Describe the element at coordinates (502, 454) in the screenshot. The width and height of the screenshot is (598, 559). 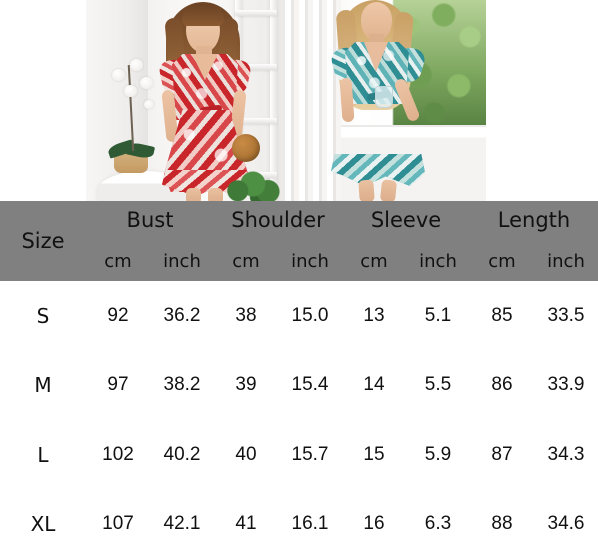
I see `cell-length-cm: 87` at that location.